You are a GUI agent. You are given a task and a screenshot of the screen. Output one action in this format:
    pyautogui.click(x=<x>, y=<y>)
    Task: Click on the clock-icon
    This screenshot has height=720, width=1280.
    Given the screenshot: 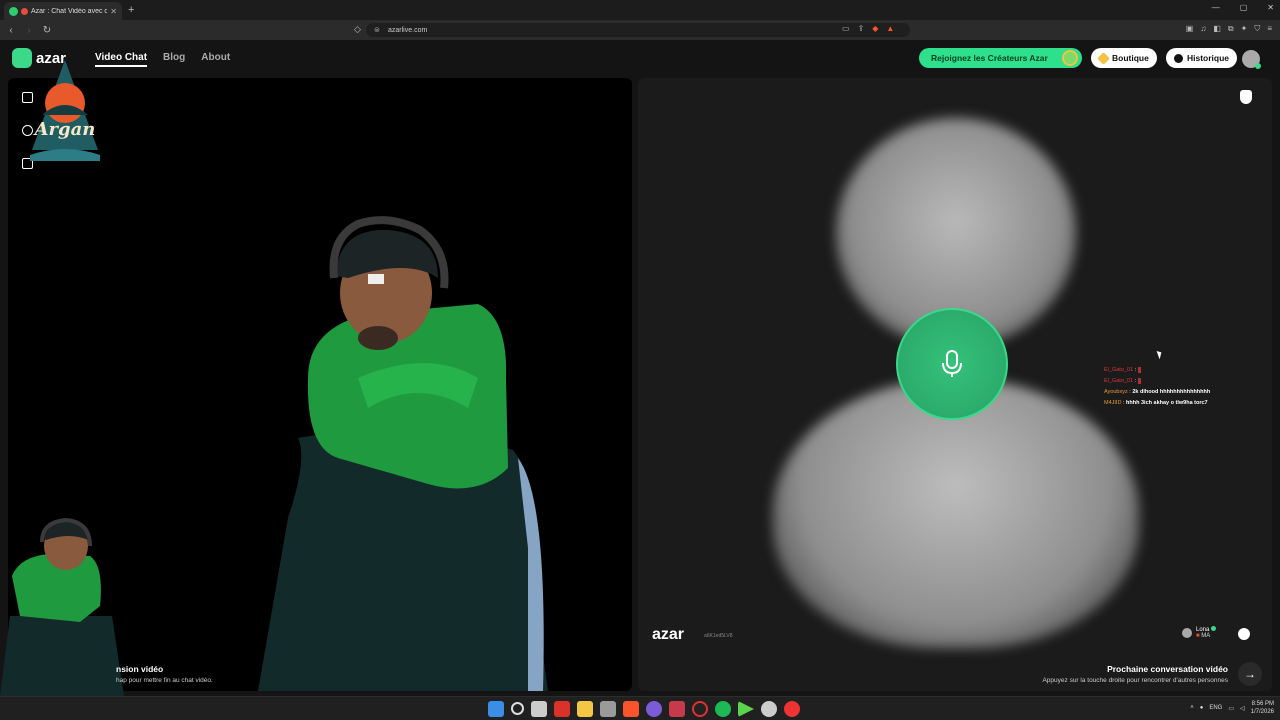 What is the action you would take?
    pyautogui.click(x=1178, y=58)
    